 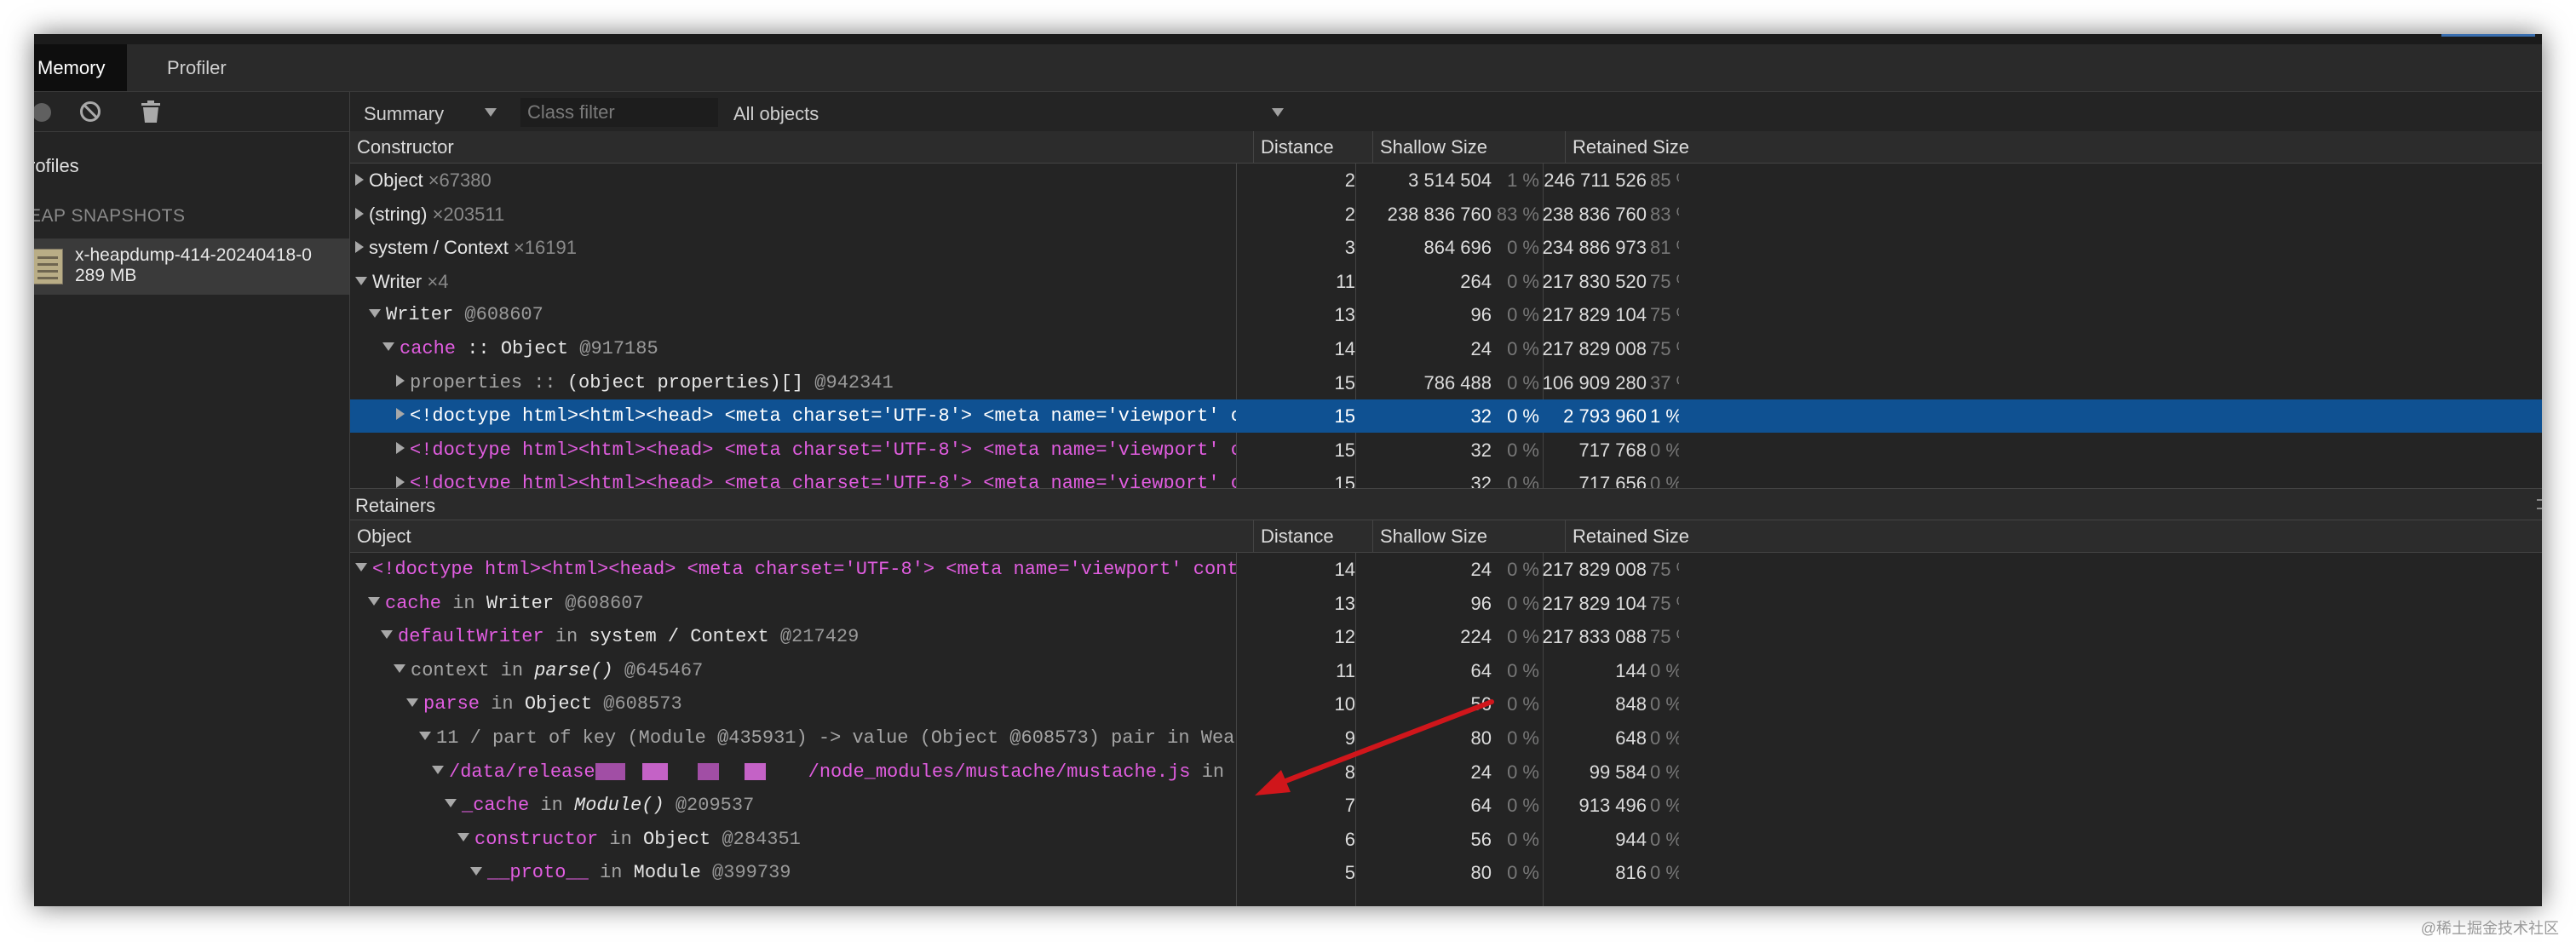 What do you see at coordinates (1350, 248) in the screenshot?
I see `distance-cell: 3` at bounding box center [1350, 248].